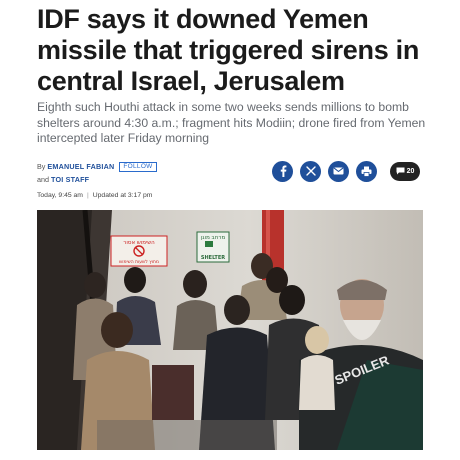 Image resolution: width=460 pixels, height=460 pixels. What do you see at coordinates (138, 167) in the screenshot?
I see `follow-button: FOLLOW` at bounding box center [138, 167].